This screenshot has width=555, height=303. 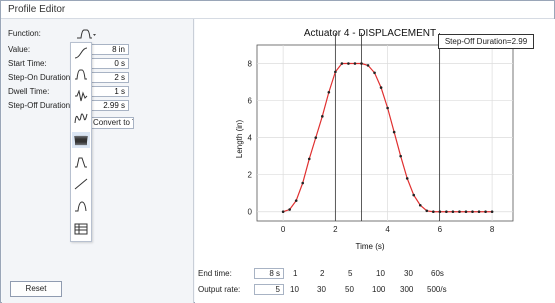 What do you see at coordinates (378, 289) in the screenshot?
I see `output-rate-option: 100` at bounding box center [378, 289].